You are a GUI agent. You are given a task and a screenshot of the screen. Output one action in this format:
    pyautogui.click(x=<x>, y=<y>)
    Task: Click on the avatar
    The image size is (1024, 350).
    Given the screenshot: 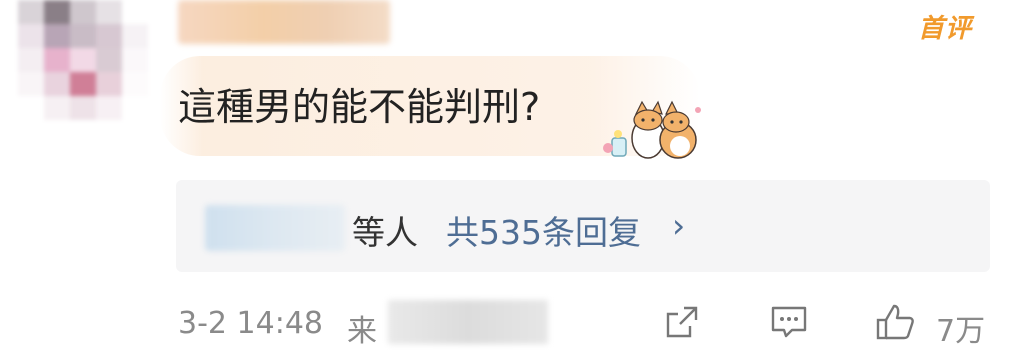 What is the action you would take?
    pyautogui.click(x=83, y=60)
    